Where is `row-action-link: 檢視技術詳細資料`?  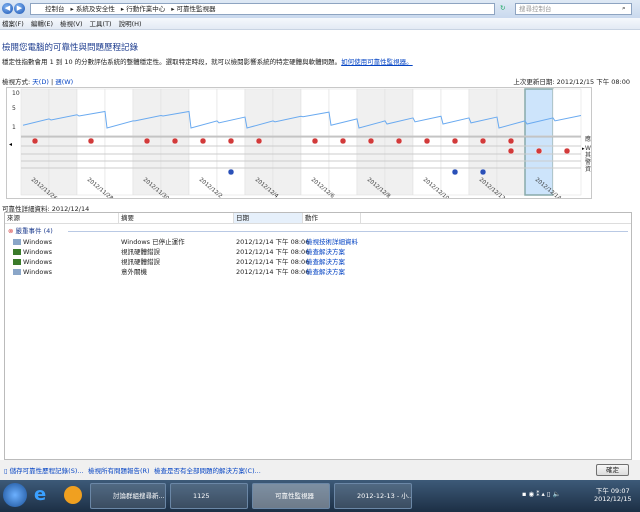 row-action-link: 檢視技術詳細資料 is located at coordinates (332, 242).